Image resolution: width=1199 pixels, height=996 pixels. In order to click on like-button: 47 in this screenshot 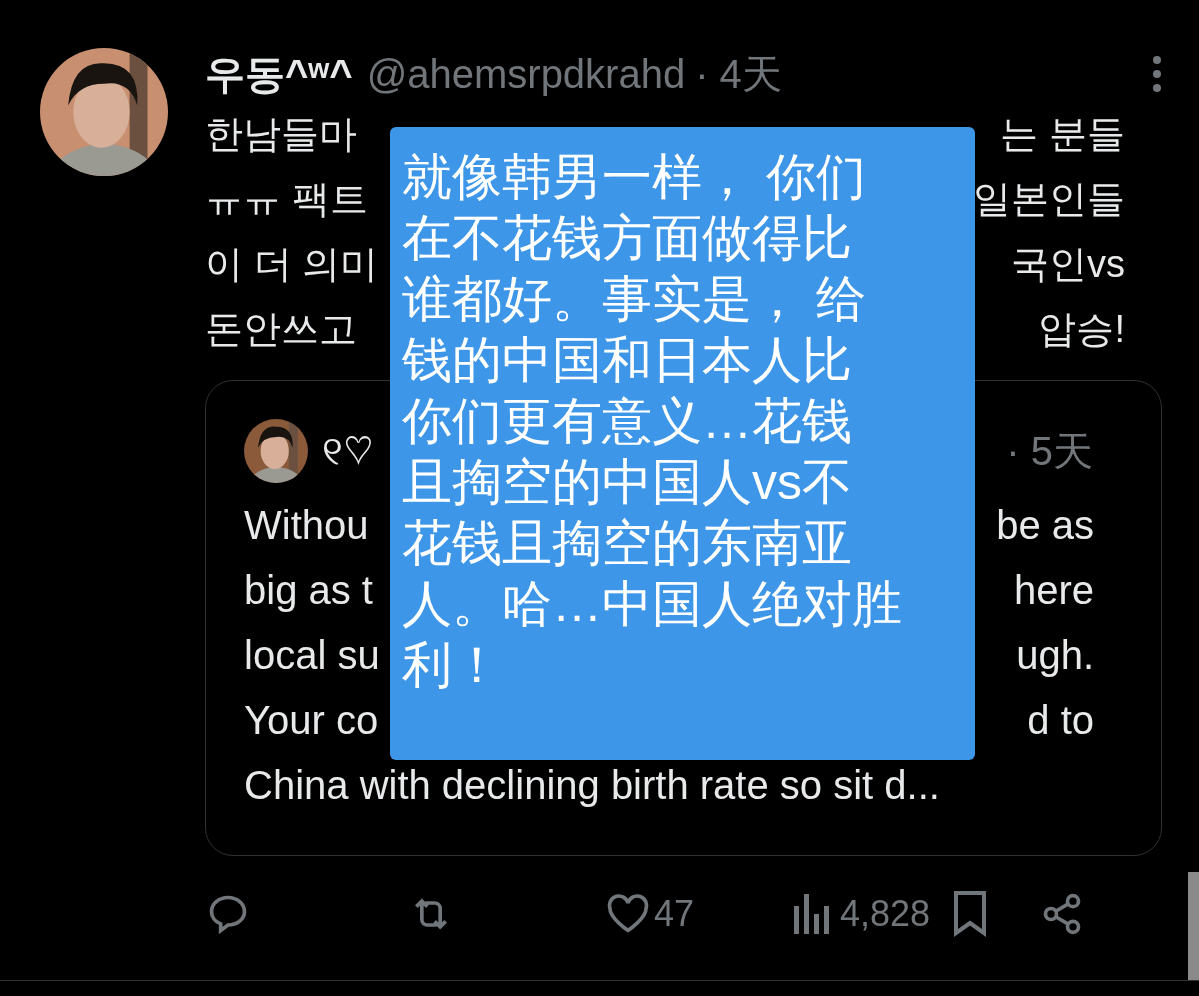, I will do `click(650, 914)`.